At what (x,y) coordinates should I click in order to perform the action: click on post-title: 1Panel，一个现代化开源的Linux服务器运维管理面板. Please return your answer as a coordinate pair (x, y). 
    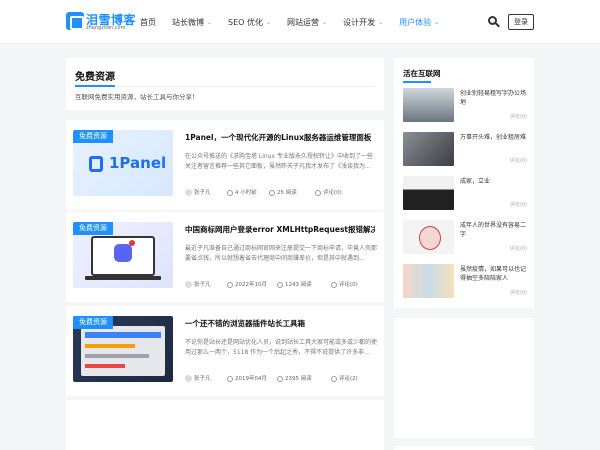
    Looking at the image, I should click on (280, 137).